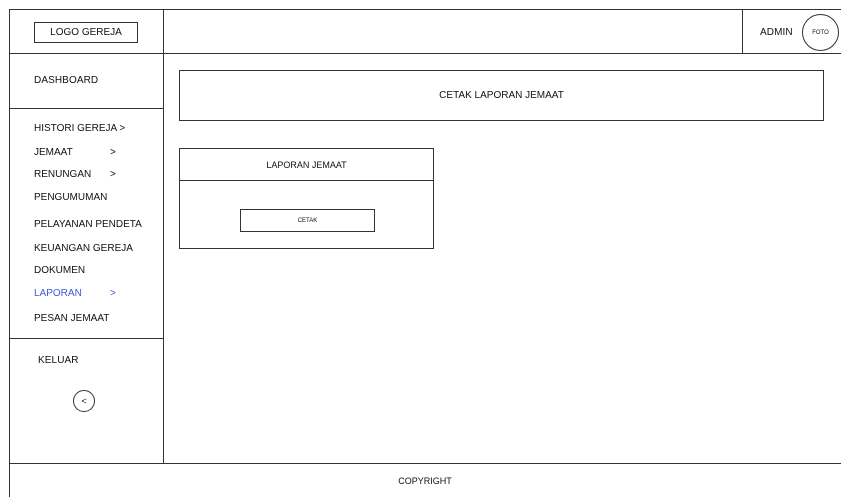 The width and height of the screenshot is (841, 497). Describe the element at coordinates (66, 80) in the screenshot. I see `sidebar-item-dashboard: DASHBOARD` at that location.